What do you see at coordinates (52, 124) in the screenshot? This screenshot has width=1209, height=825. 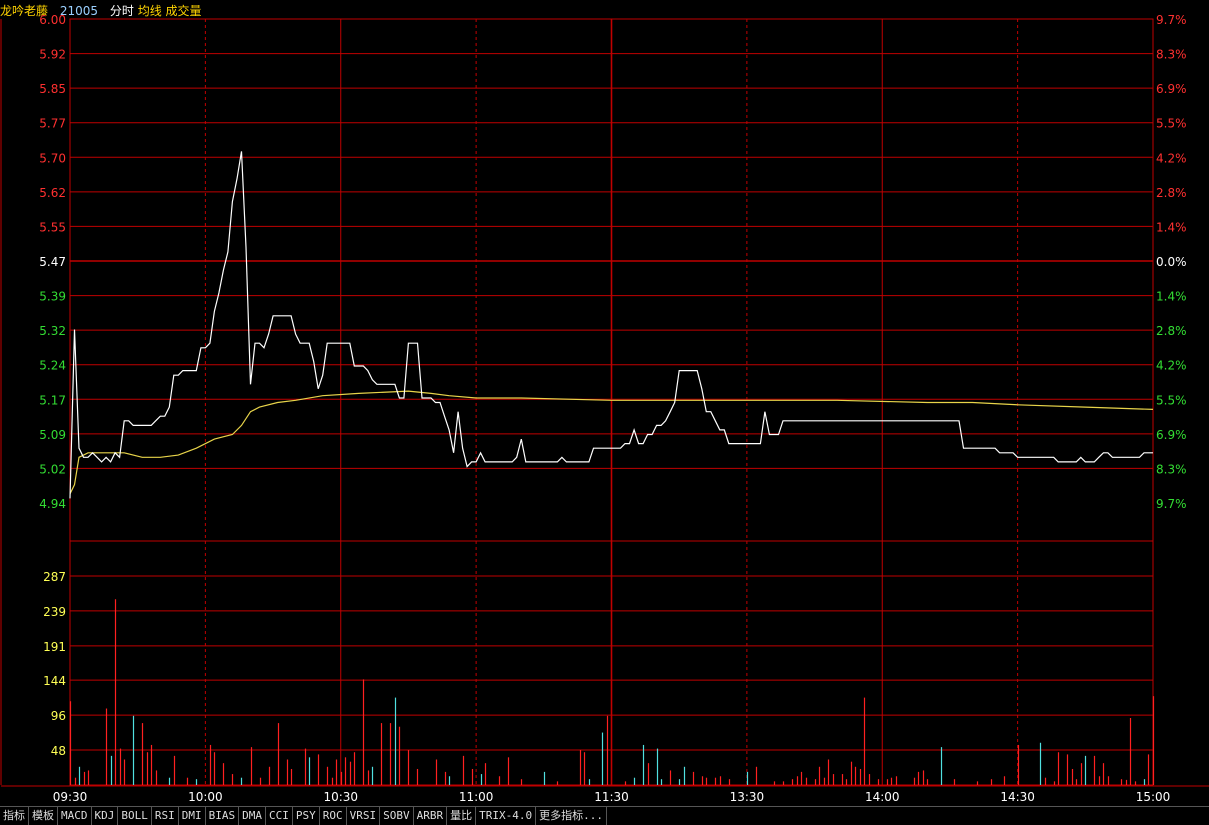 I see `price-tick-label: 5.77` at bounding box center [52, 124].